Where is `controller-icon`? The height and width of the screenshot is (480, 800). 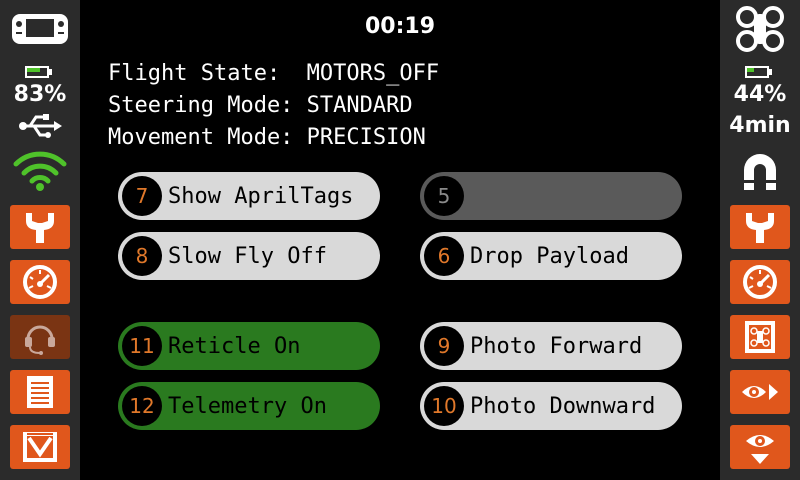
controller-icon is located at coordinates (40, 29).